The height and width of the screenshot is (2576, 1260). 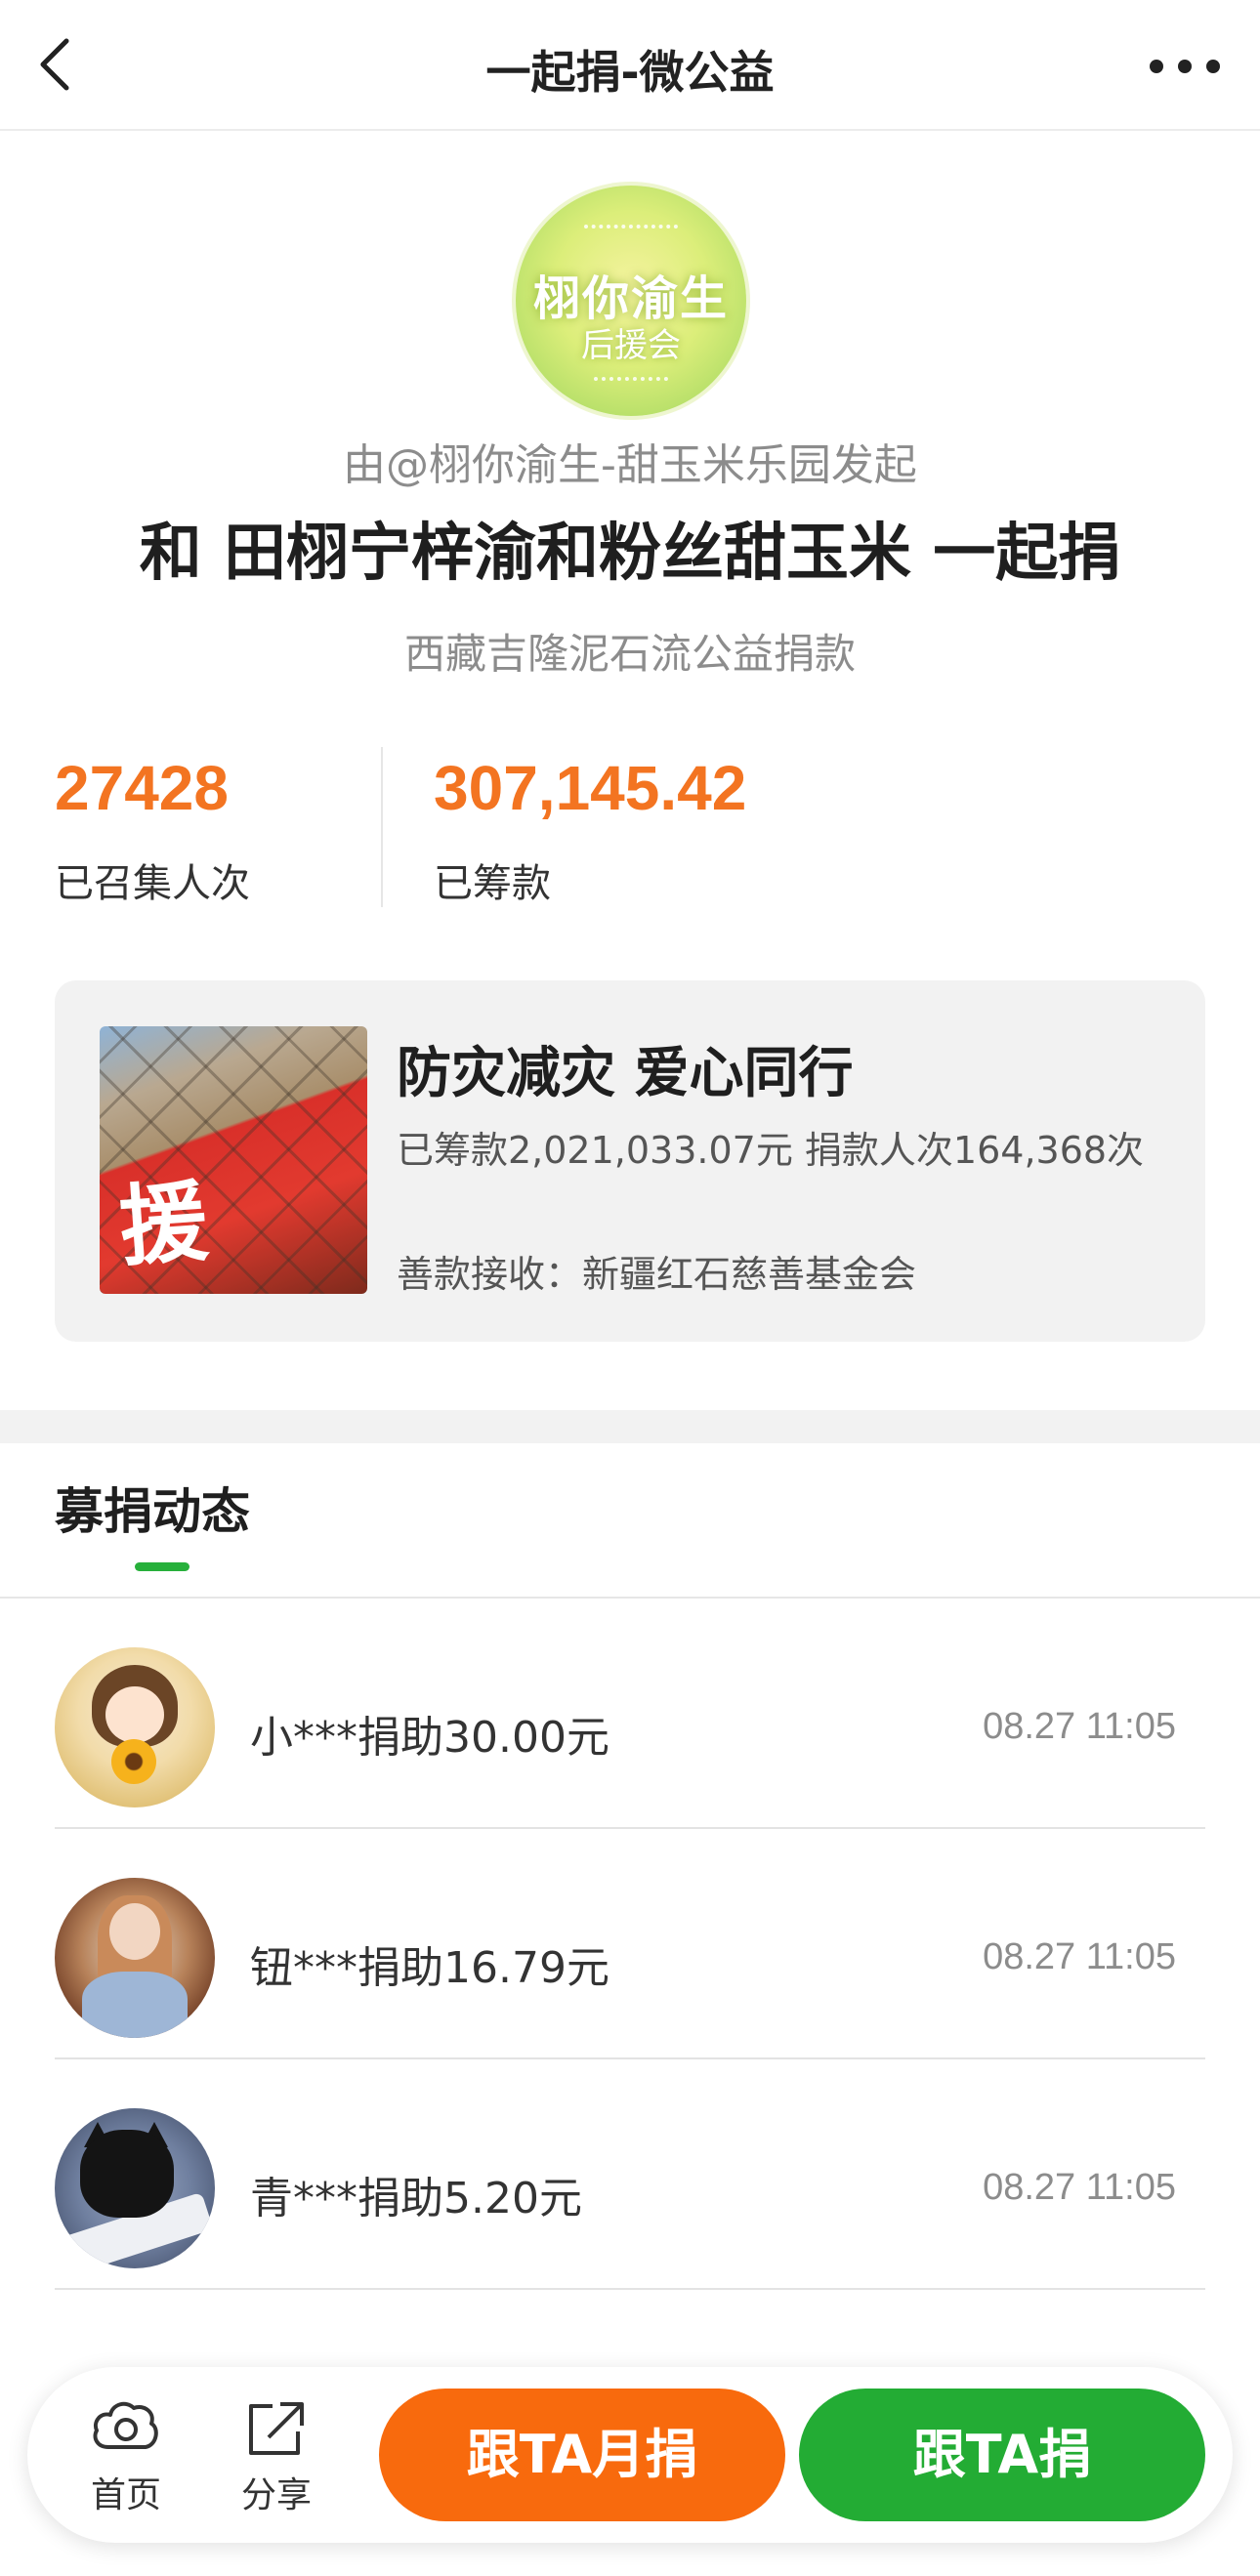 What do you see at coordinates (582, 2455) in the screenshot?
I see `monthly-donate-button: 跟TA月捐` at bounding box center [582, 2455].